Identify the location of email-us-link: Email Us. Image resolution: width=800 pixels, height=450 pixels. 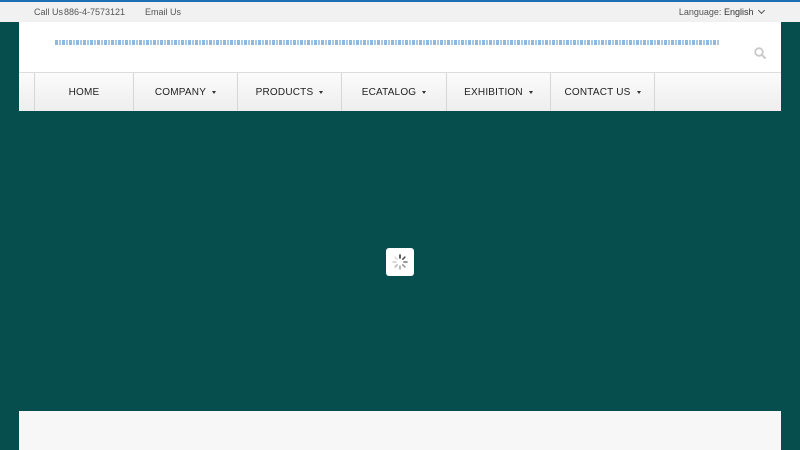
(163, 12).